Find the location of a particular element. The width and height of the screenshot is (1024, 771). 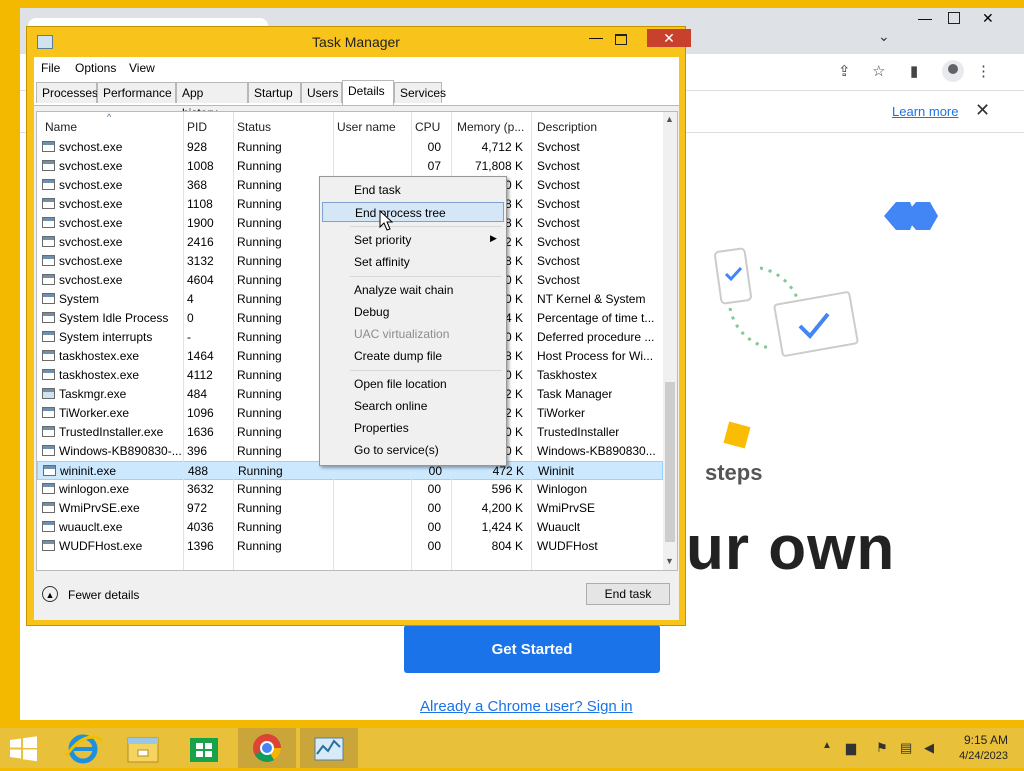

menu-item-label: Open file location is located at coordinates (400, 384).